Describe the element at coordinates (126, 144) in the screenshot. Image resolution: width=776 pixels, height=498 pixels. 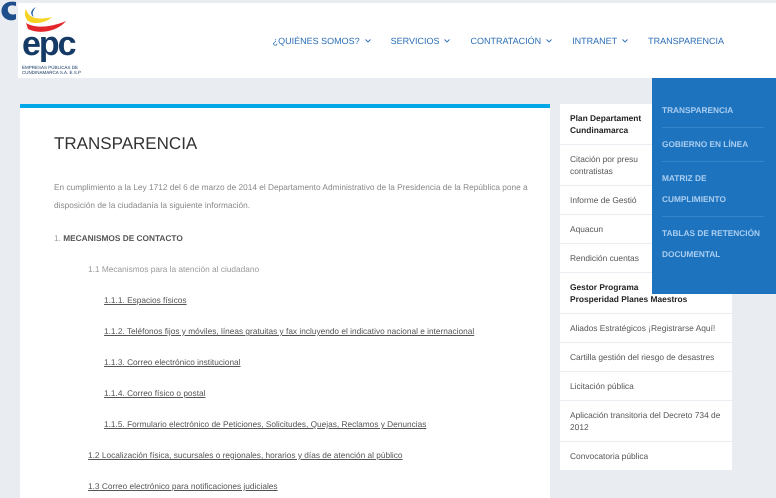
I see `page-title: TRANSPARENCIA` at that location.